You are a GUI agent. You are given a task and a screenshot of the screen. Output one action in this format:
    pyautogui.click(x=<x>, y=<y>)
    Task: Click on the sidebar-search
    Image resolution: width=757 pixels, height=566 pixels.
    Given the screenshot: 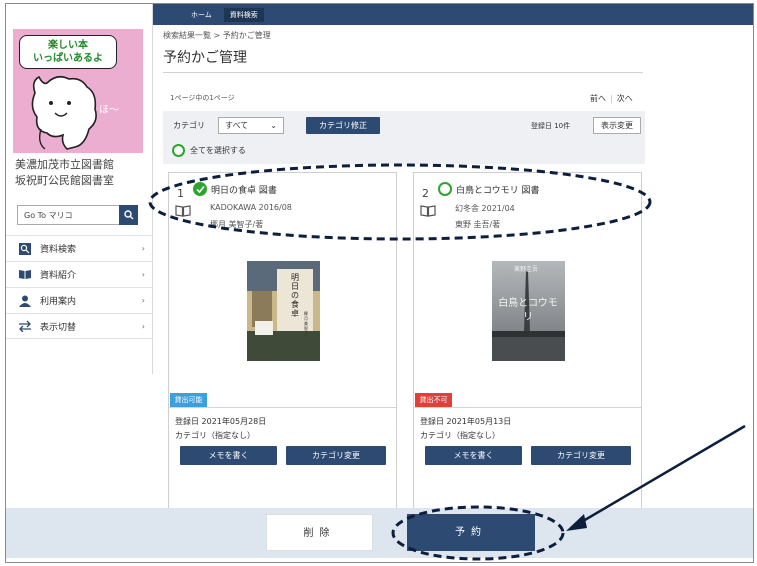 What is the action you would take?
    pyautogui.click(x=73, y=215)
    